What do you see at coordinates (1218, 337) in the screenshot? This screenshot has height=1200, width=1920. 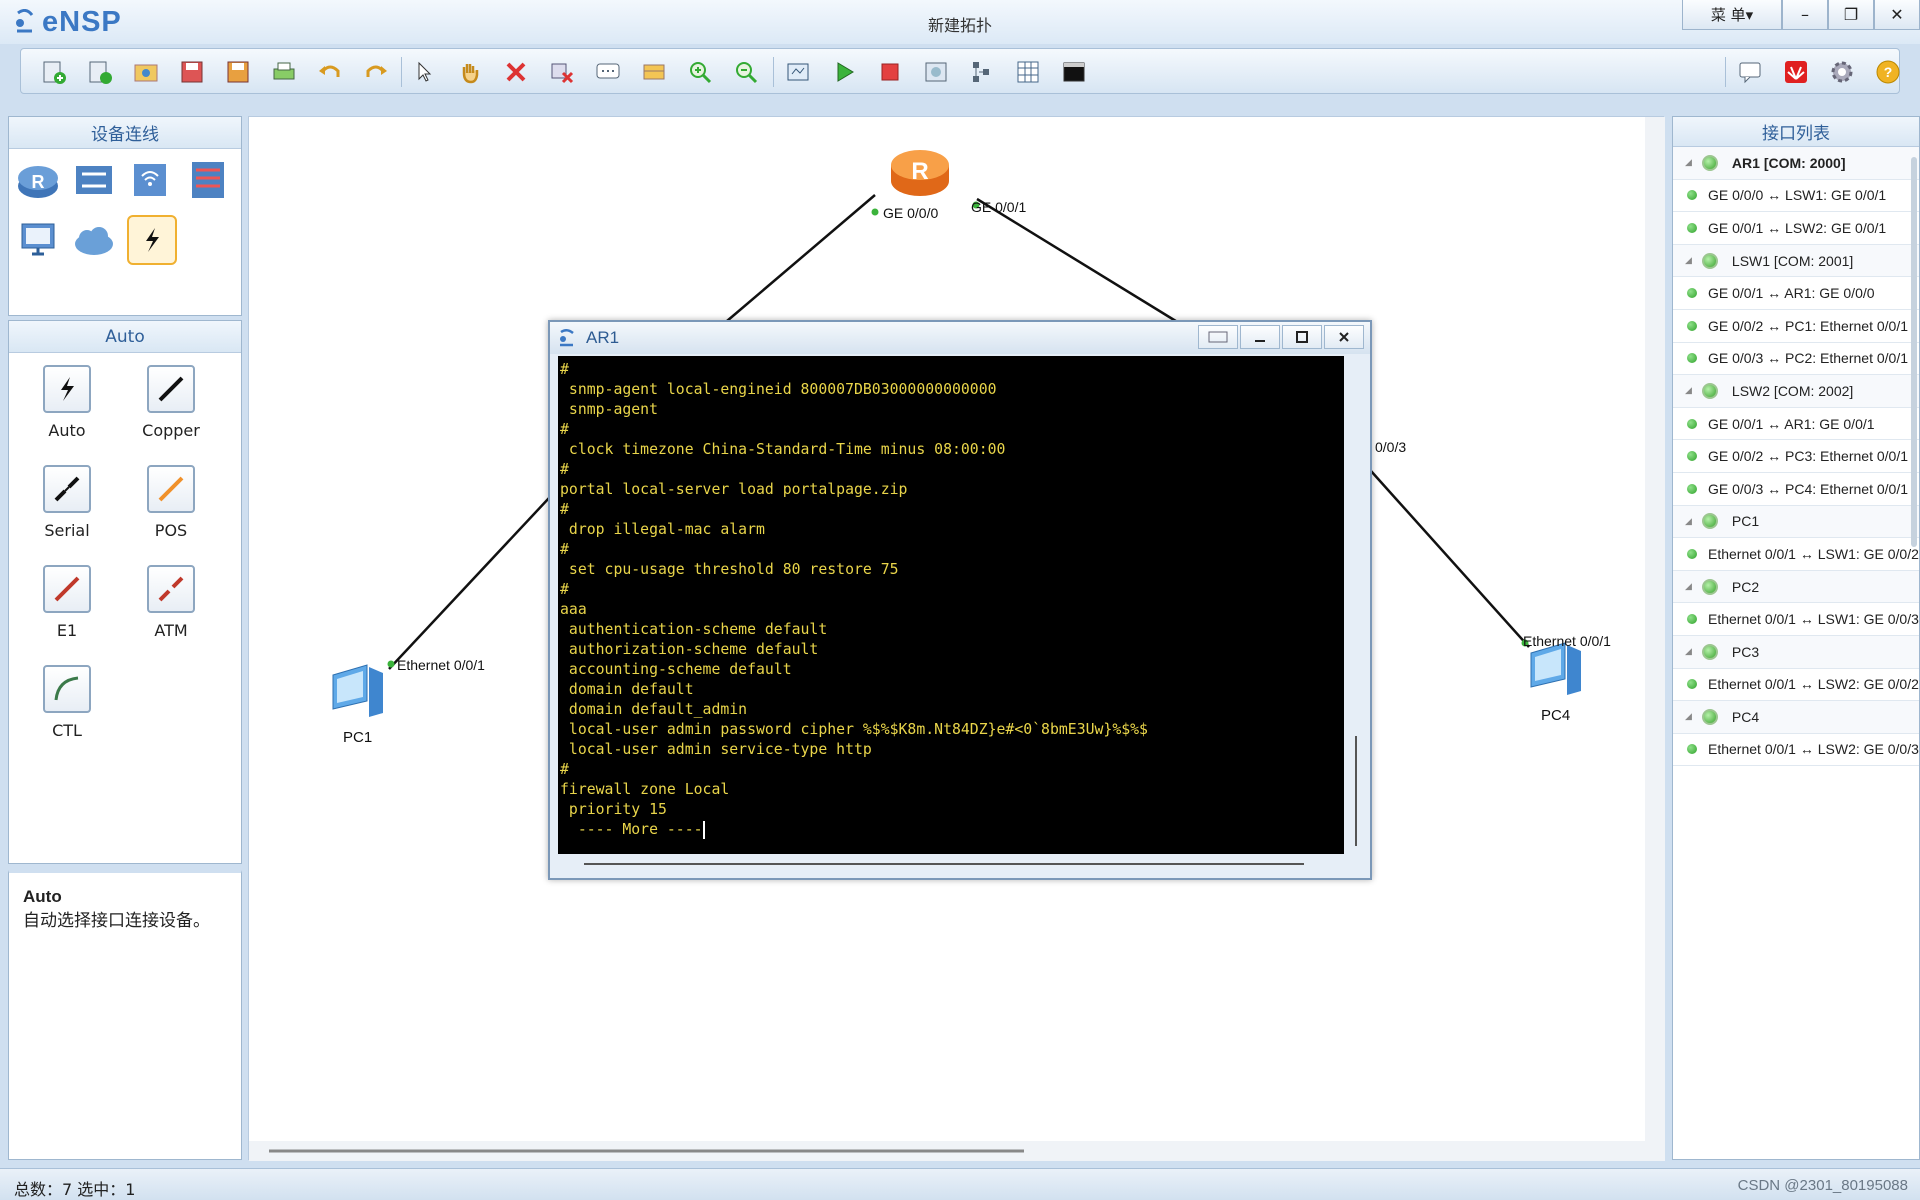 I see `terminal-options-button` at bounding box center [1218, 337].